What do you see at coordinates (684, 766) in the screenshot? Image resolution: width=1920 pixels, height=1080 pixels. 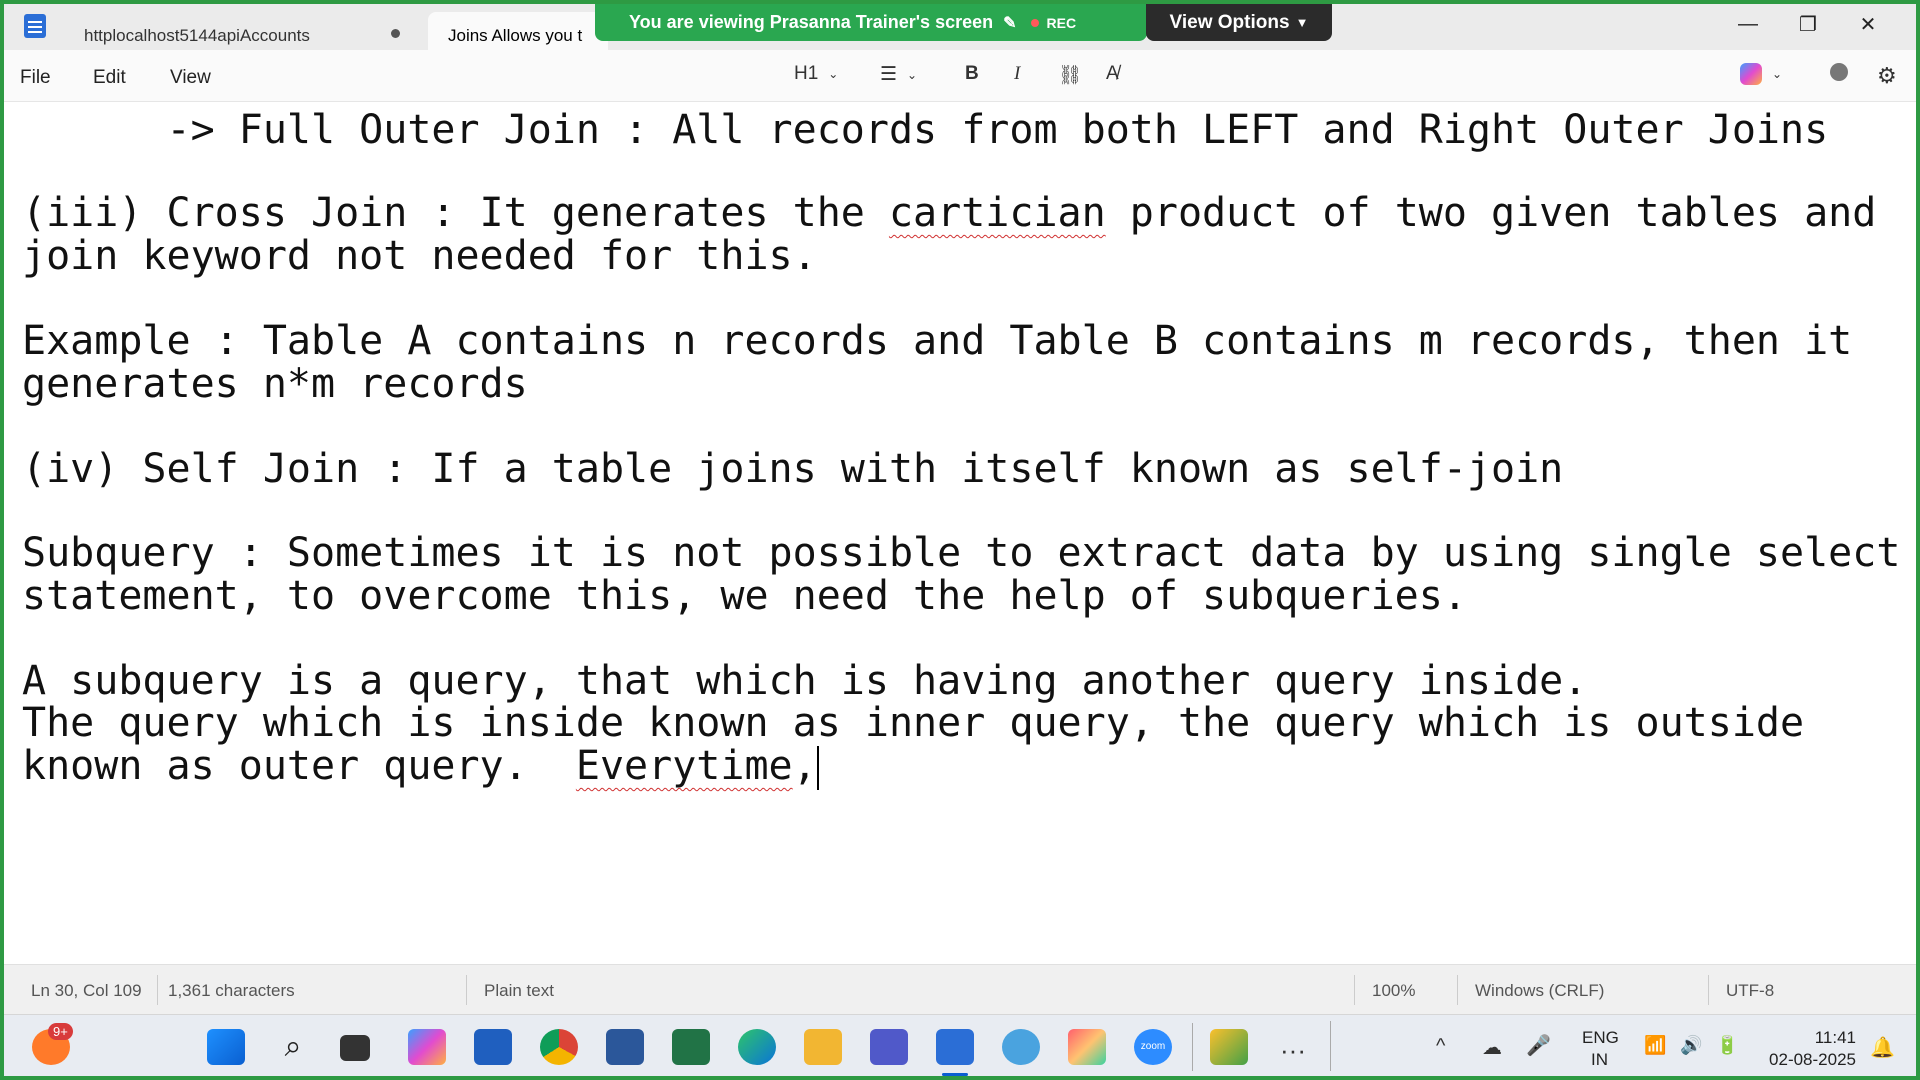 I see `misspelled-word: Everytime` at bounding box center [684, 766].